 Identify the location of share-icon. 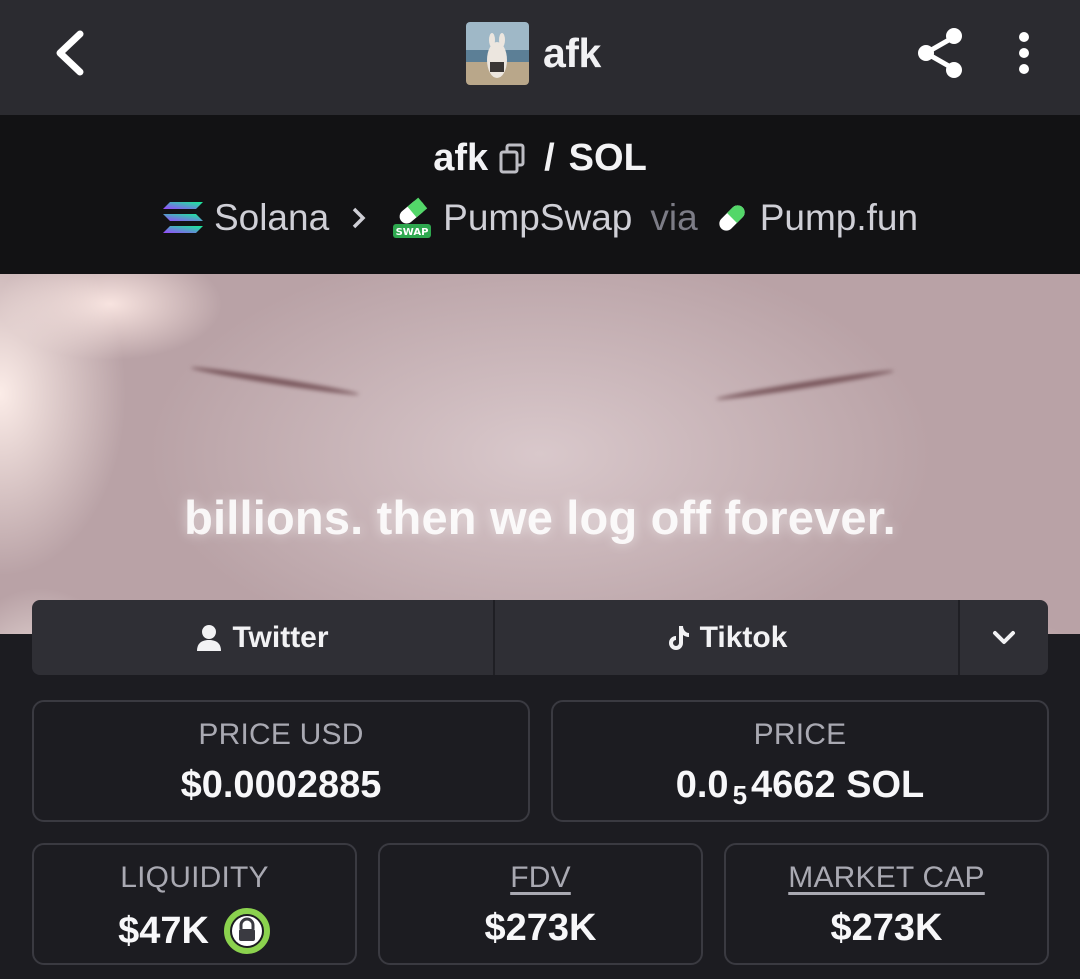
(940, 53).